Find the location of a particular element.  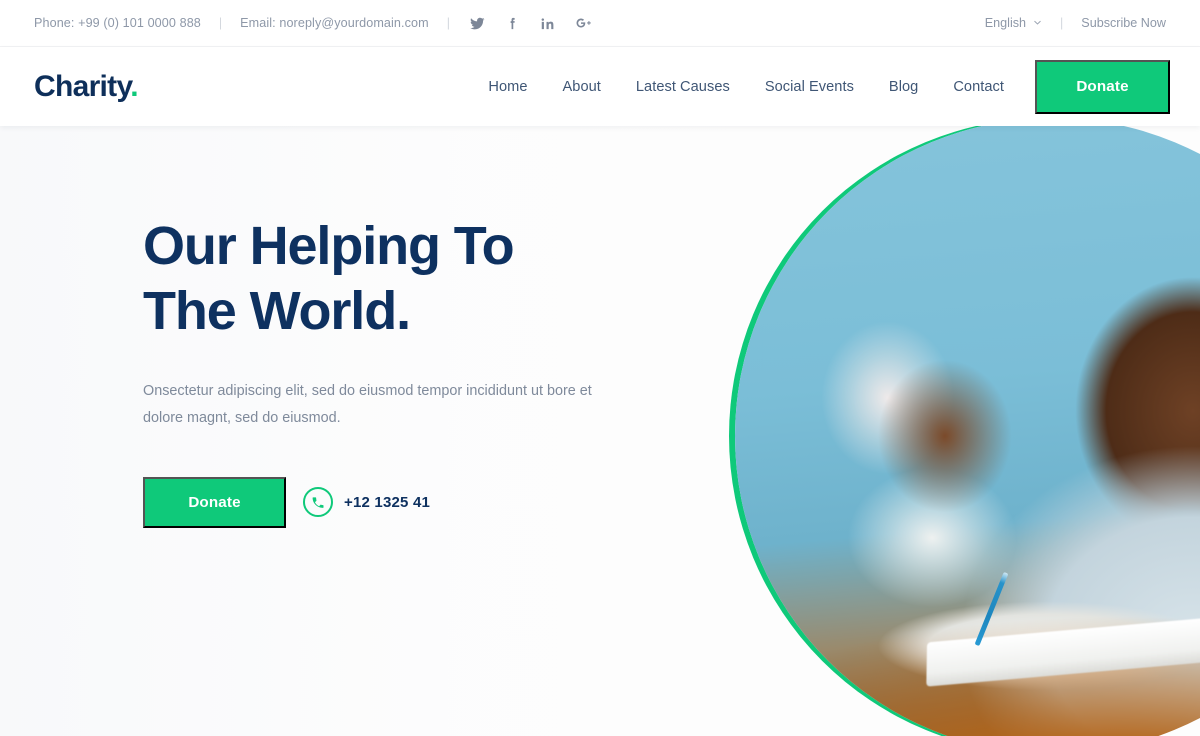

nav-item-blog: Blog is located at coordinates (903, 87).